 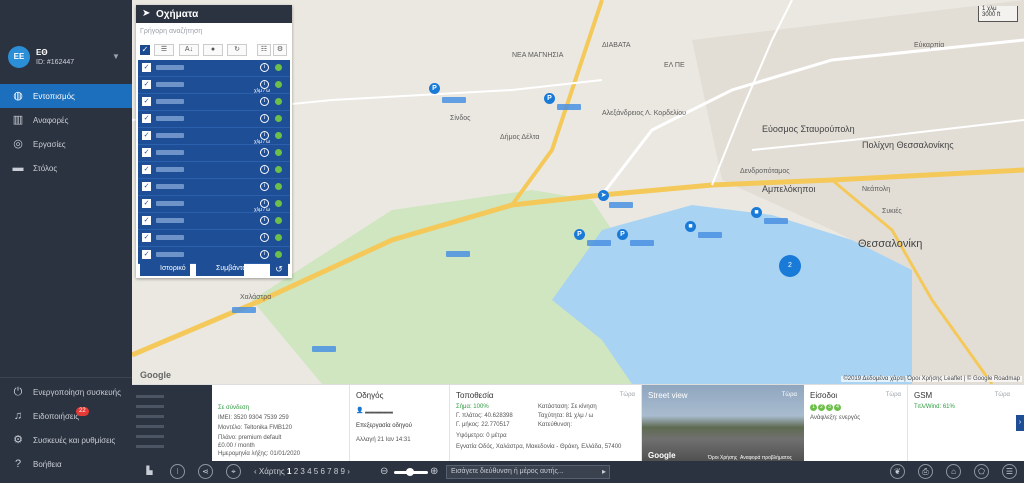 I want to click on printer-icon: ⎙, so click(x=925, y=471).